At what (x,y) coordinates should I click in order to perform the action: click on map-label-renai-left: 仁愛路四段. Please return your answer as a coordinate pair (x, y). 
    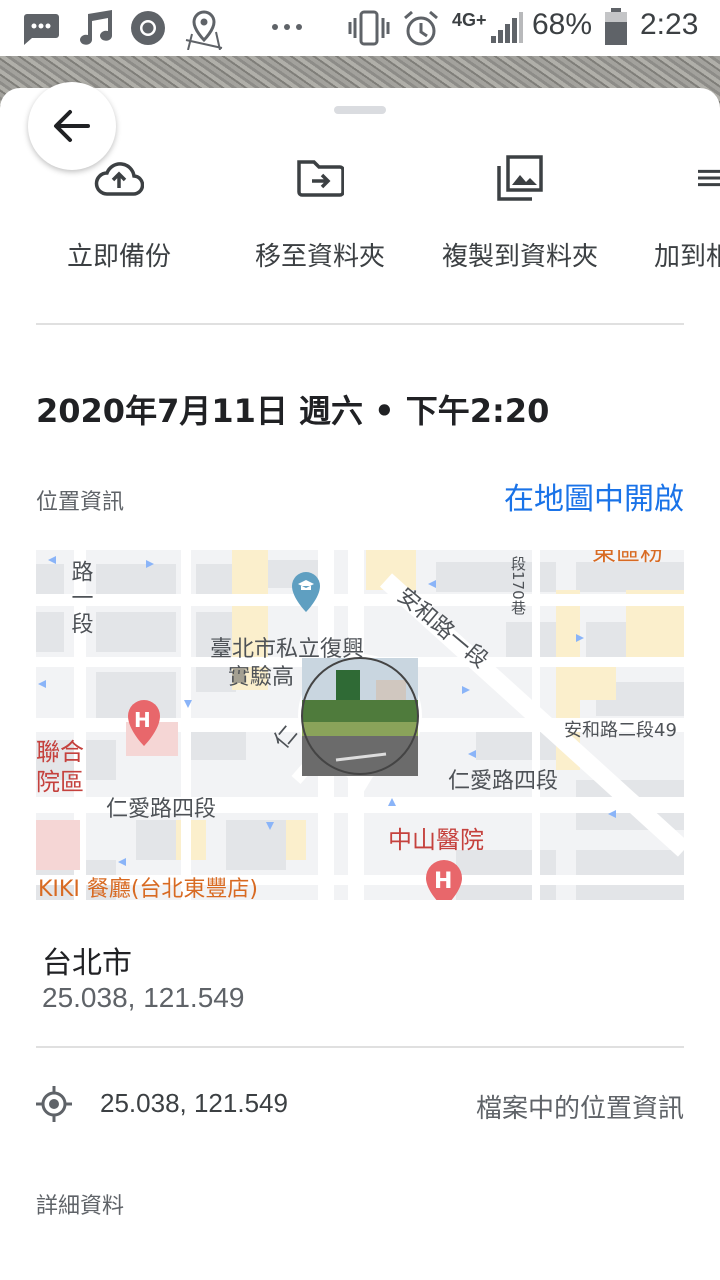
    Looking at the image, I should click on (161, 809).